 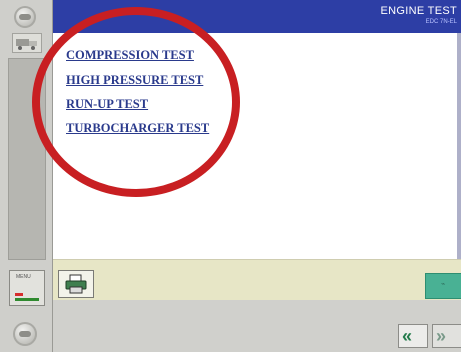 What do you see at coordinates (19, 294) in the screenshot?
I see `status-red-bar` at bounding box center [19, 294].